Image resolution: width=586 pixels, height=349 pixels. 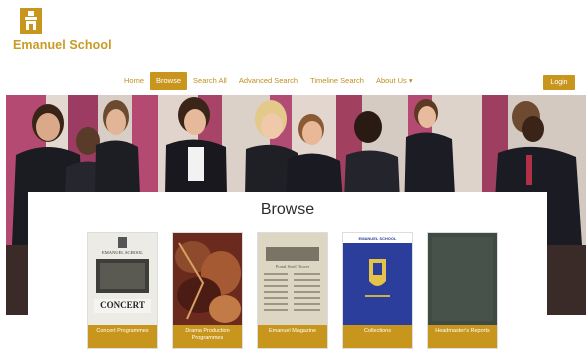 What do you see at coordinates (337, 81) in the screenshot?
I see `nav-timeline-search: Timeline Search` at bounding box center [337, 81].